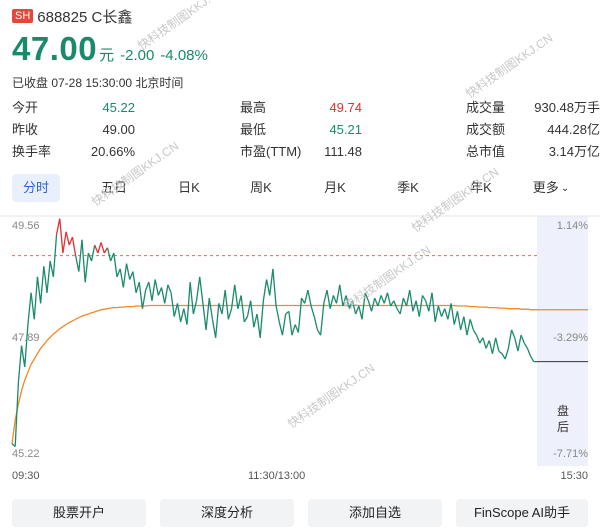 The image size is (600, 532). What do you see at coordinates (36, 188) in the screenshot?
I see `tab-intraday: 分时` at bounding box center [36, 188].